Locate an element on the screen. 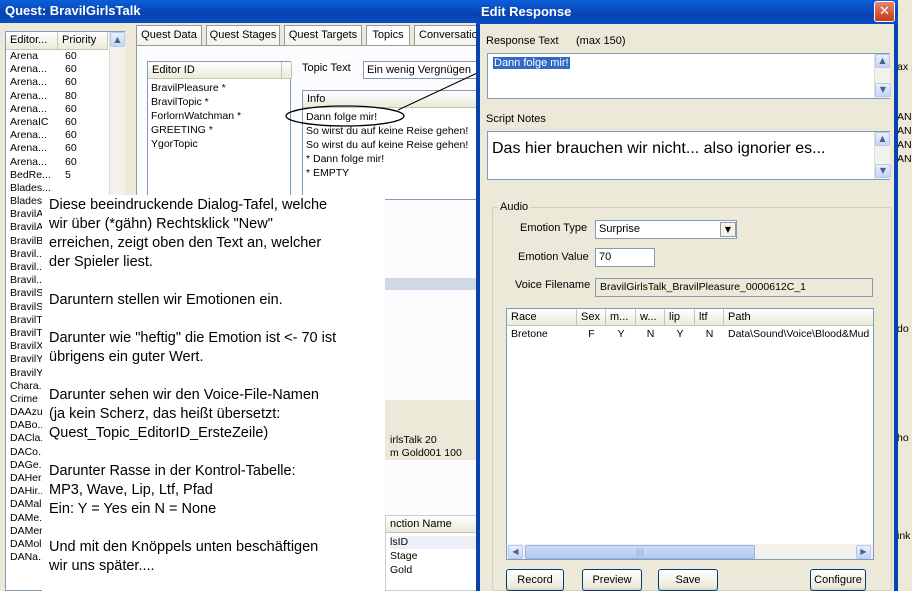 The height and width of the screenshot is (591, 912). function-list: nction Name lsID Stage Gold is located at coordinates (432, 553).